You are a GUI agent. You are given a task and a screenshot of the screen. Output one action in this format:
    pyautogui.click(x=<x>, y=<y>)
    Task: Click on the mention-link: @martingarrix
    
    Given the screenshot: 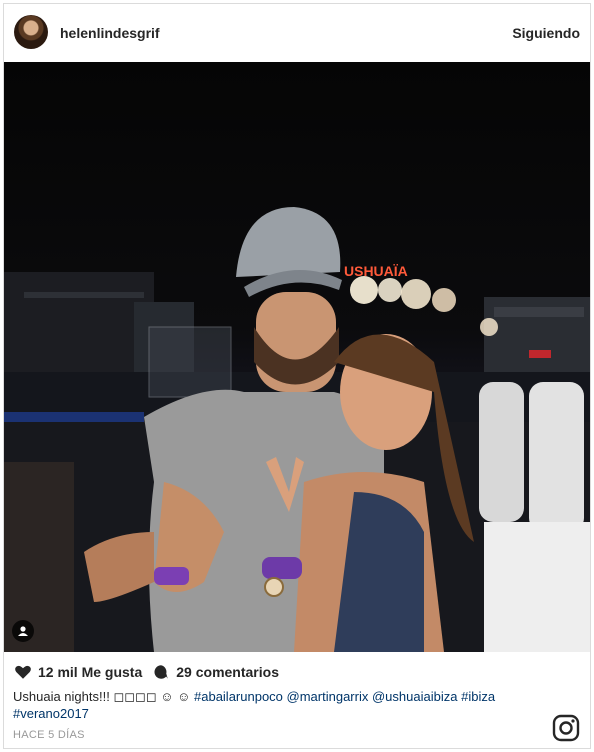 What is the action you would take?
    pyautogui.click(x=328, y=696)
    